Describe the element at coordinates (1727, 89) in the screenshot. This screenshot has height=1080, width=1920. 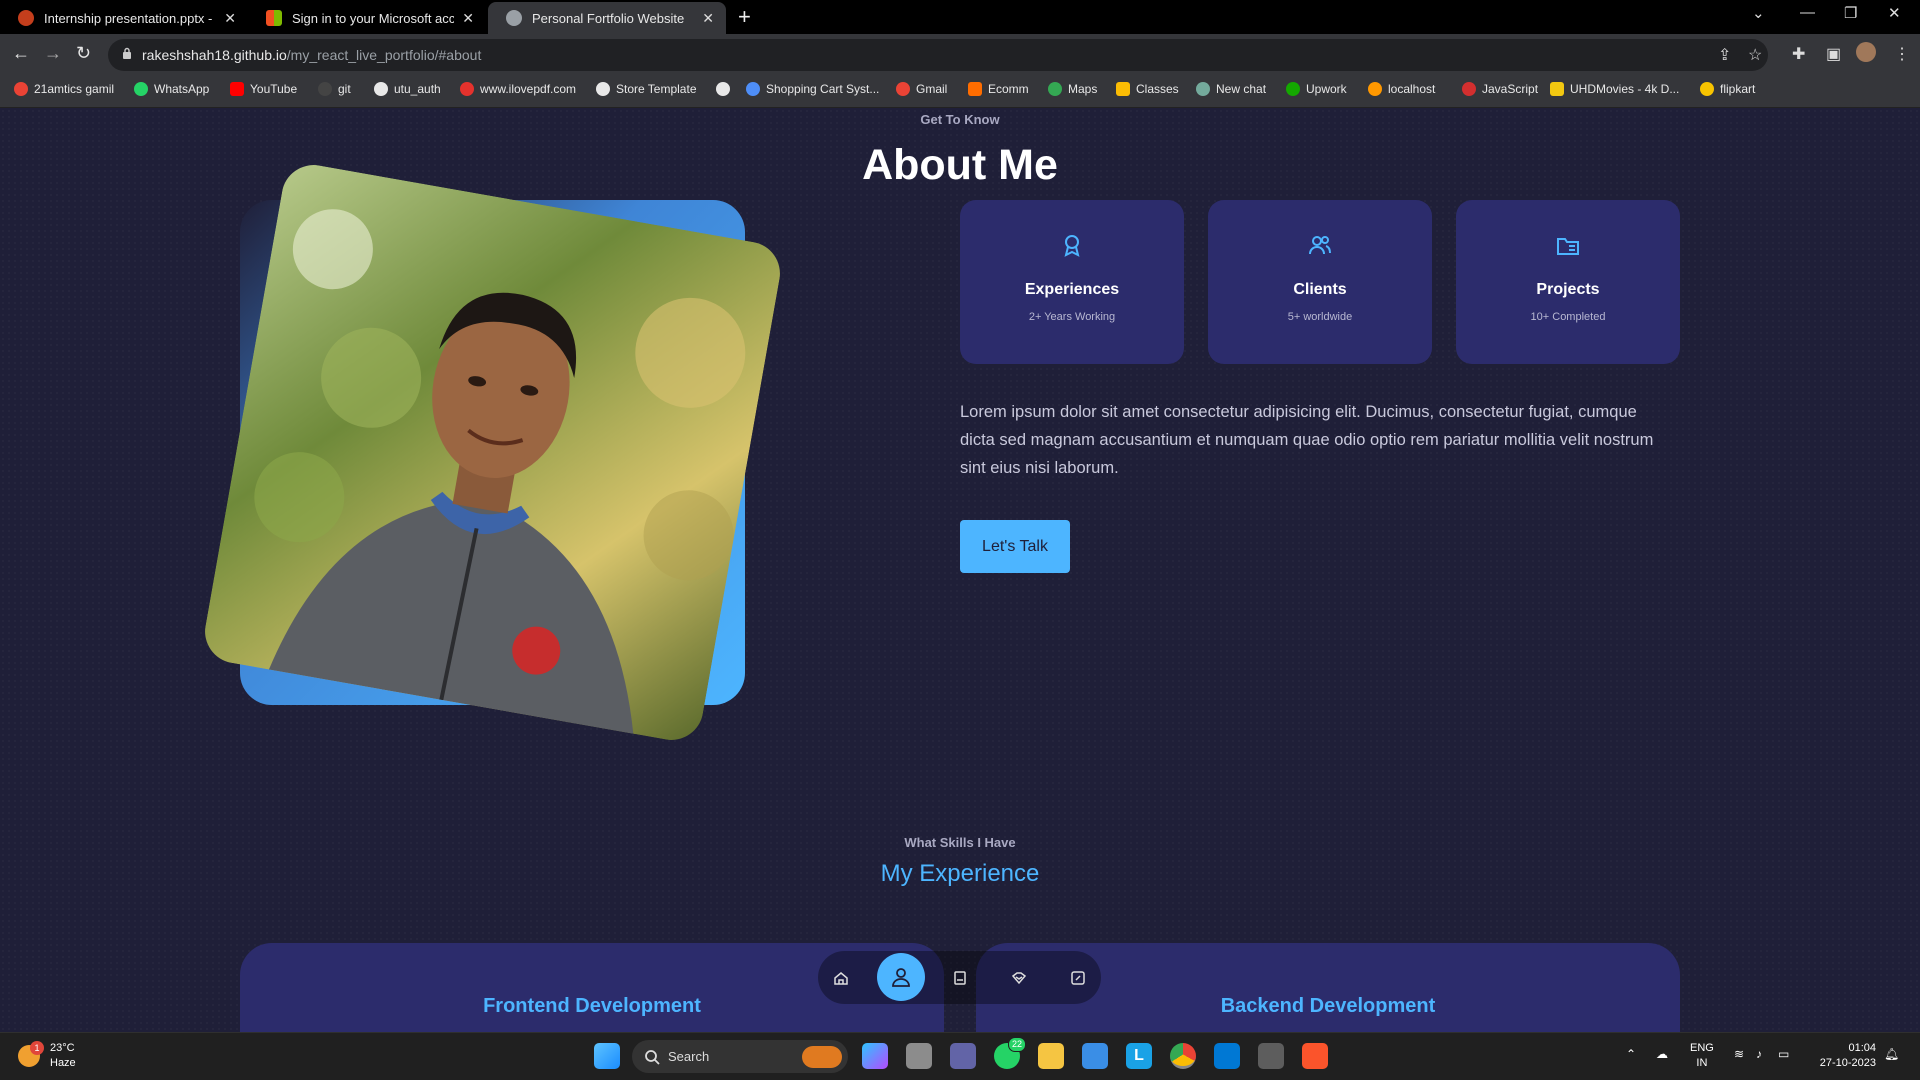
I see `bookmark-flipkart: flipkart` at that location.